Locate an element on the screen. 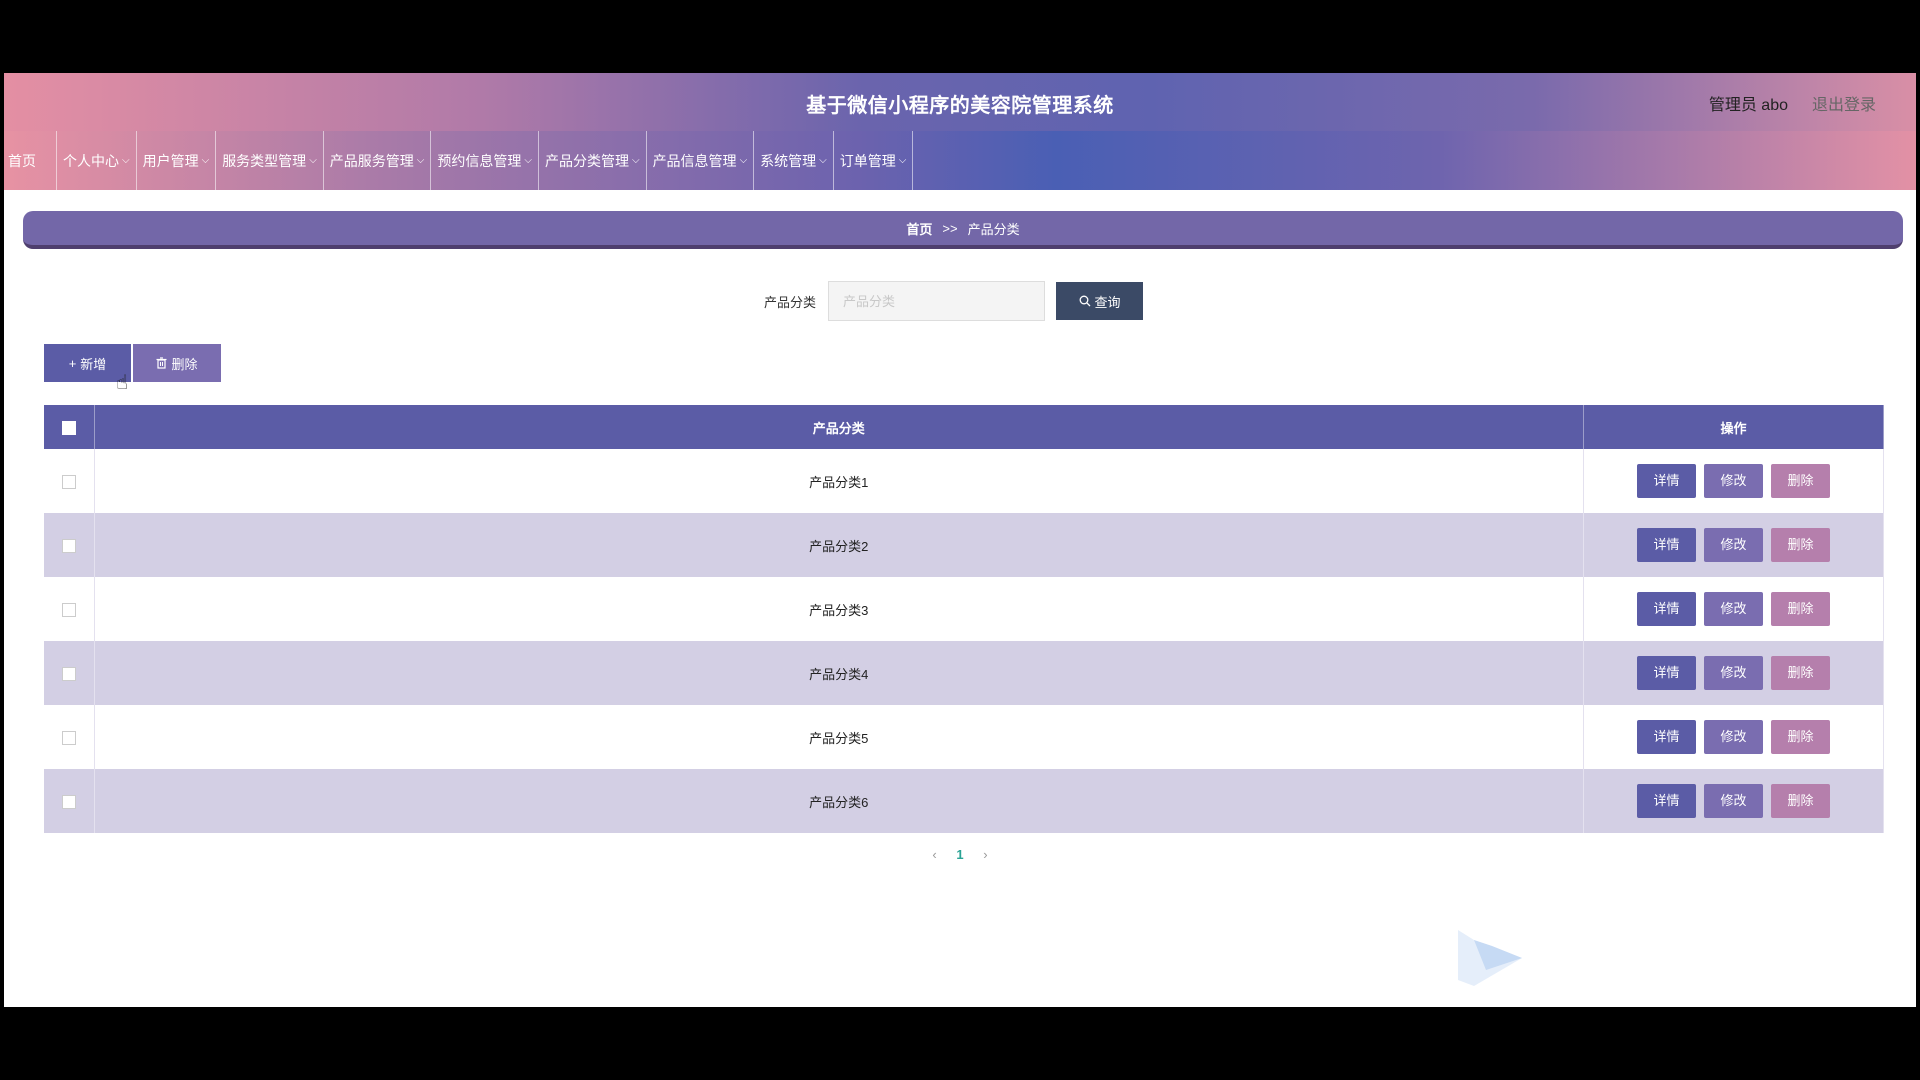 The image size is (1920, 1080). category-name: 产品分类2 is located at coordinates (839, 545).